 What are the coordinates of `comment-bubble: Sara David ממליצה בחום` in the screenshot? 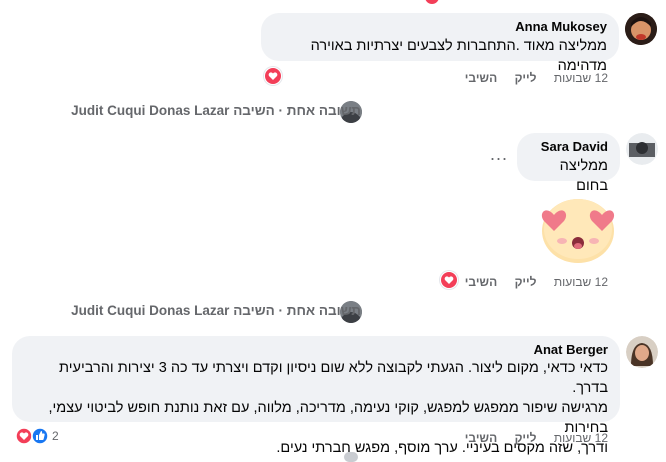 It's located at (568, 163).